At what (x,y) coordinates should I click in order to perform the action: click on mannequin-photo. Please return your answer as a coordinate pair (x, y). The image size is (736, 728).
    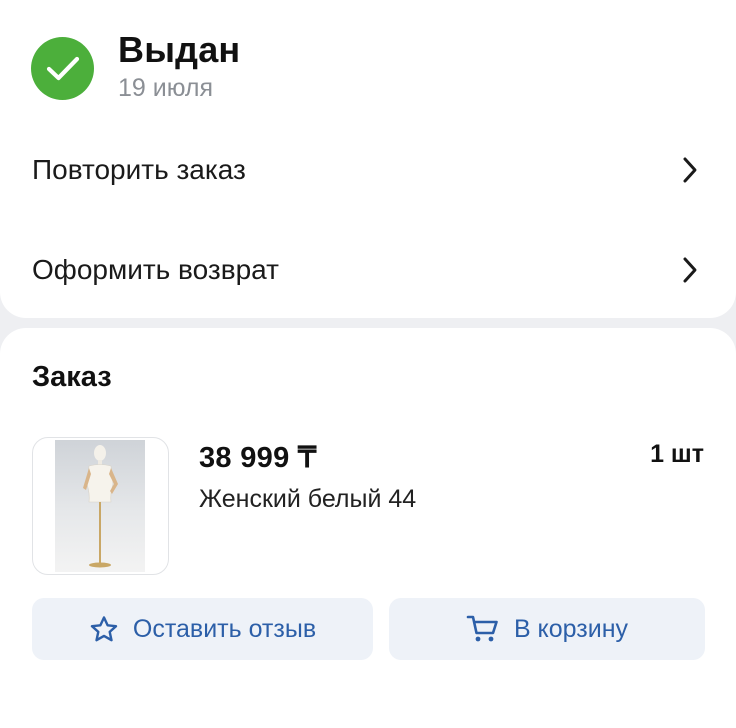
    Looking at the image, I should click on (100, 506).